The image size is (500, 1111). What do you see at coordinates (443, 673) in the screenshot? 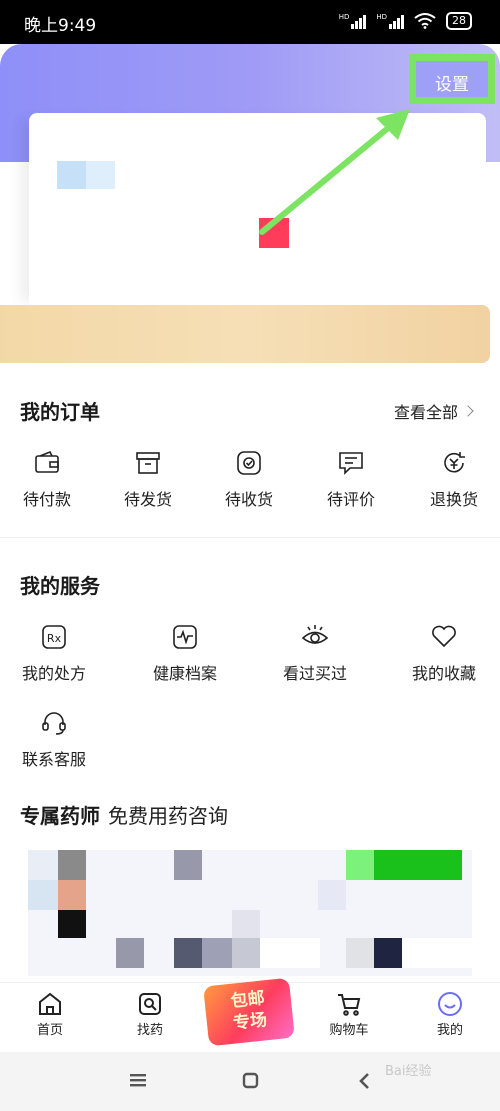
I see `service-label: 我的收藏` at bounding box center [443, 673].